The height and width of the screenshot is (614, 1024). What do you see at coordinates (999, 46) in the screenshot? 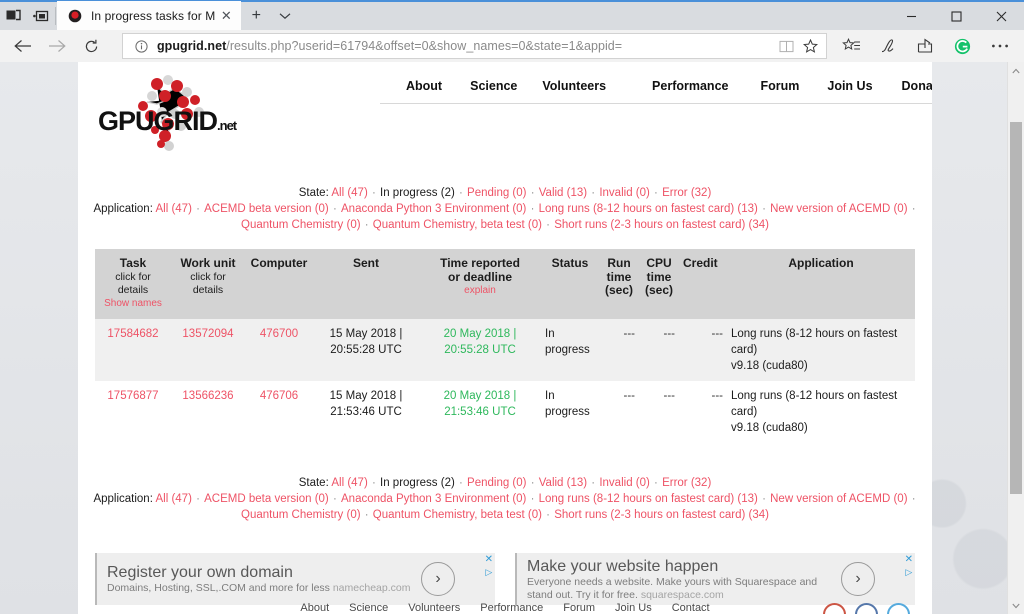
I see `more-settings-icon` at bounding box center [999, 46].